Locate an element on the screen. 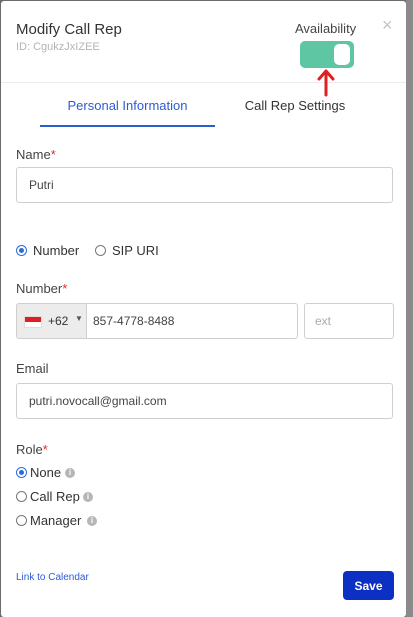 The height and width of the screenshot is (617, 413). phone-number-input is located at coordinates (192, 321).